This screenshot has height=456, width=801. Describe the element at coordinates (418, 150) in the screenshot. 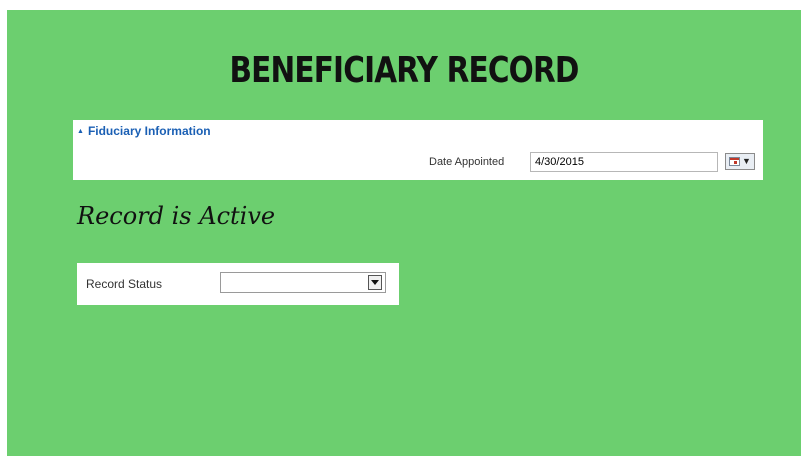

I see `fiduciary-panel: ▲ Fiduciary Information Date Appointed ▼` at that location.